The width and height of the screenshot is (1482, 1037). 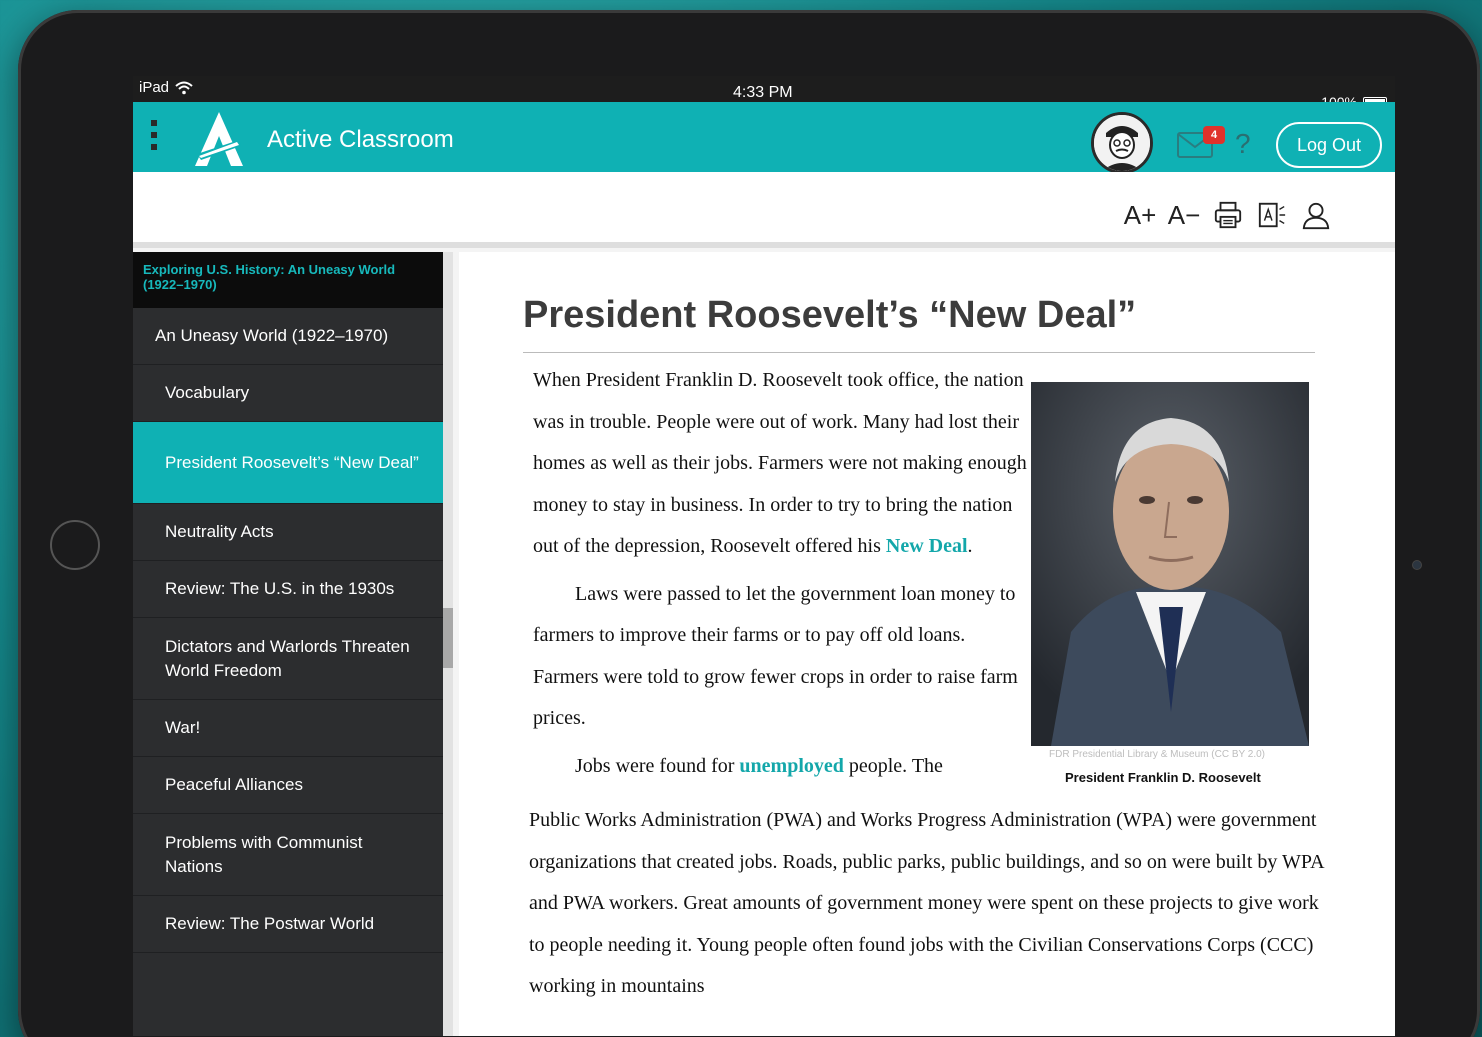 What do you see at coordinates (154, 87) in the screenshot?
I see `device-label: iPad` at bounding box center [154, 87].